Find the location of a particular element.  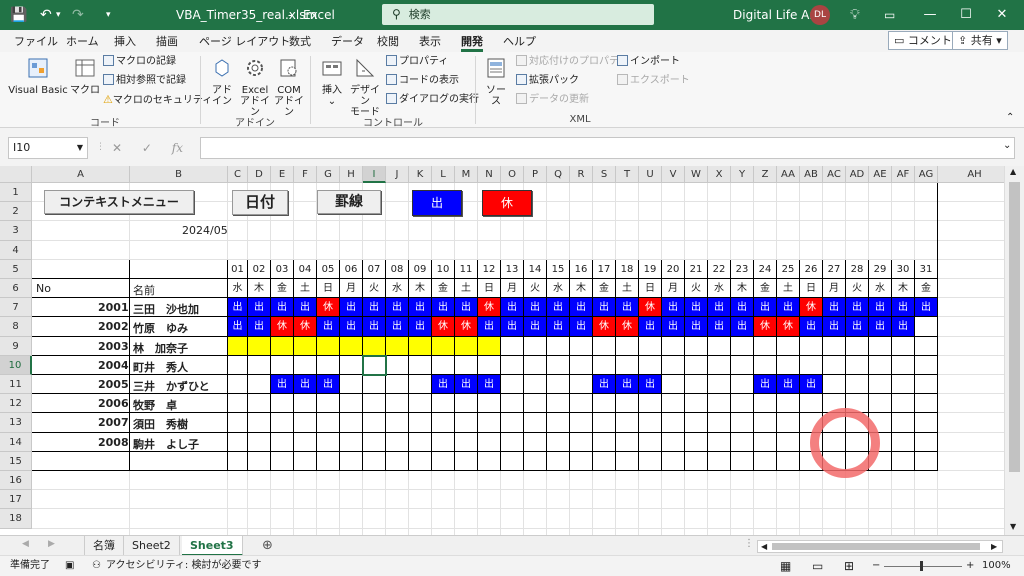

tab-help: ヘルプ is located at coordinates (519, 42).